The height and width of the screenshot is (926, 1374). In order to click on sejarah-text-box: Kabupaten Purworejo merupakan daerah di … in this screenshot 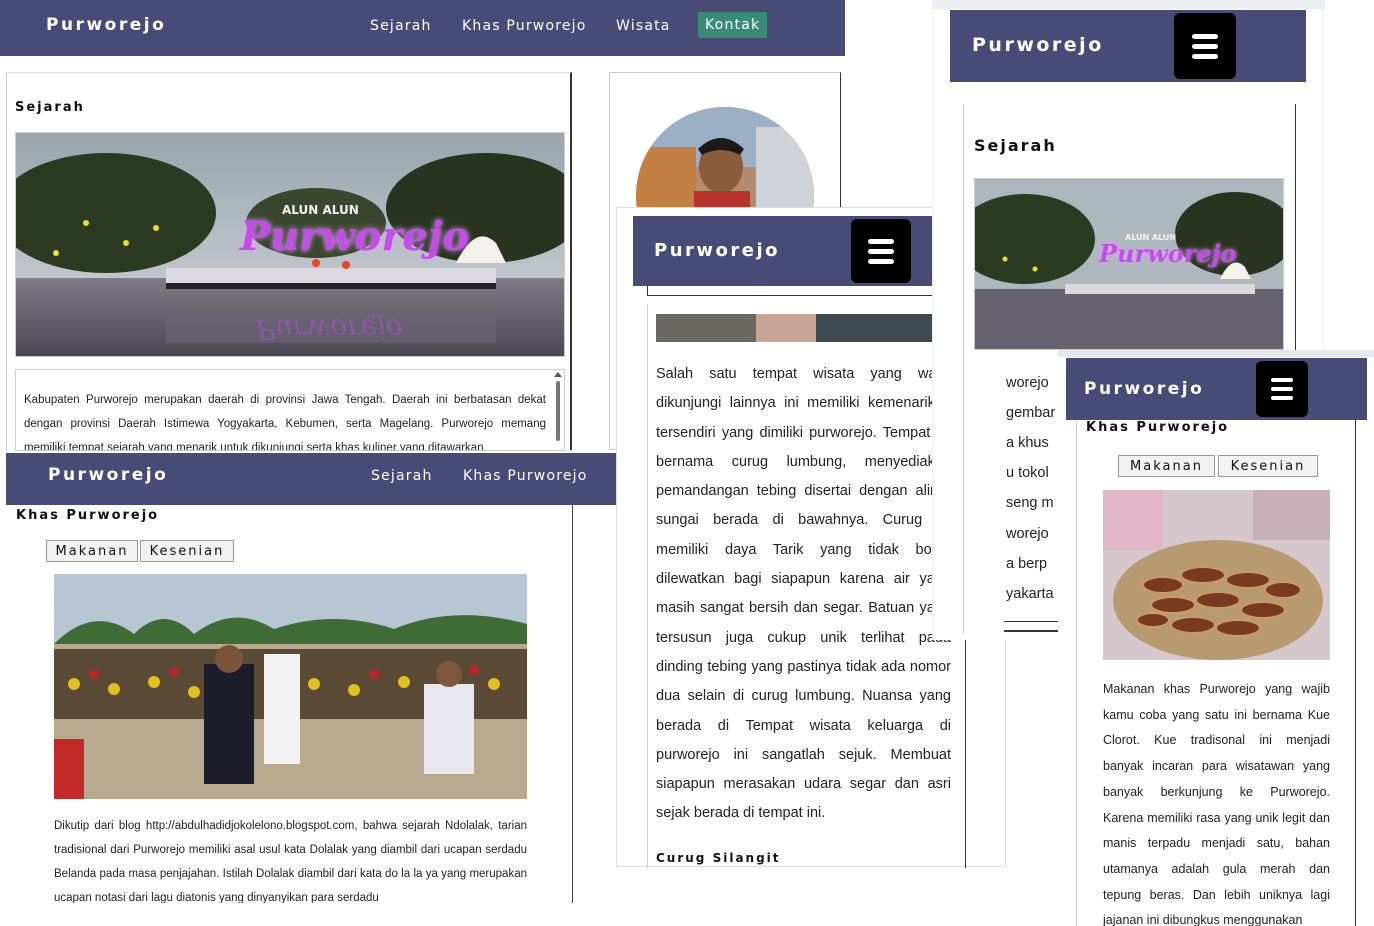, I will do `click(290, 410)`.